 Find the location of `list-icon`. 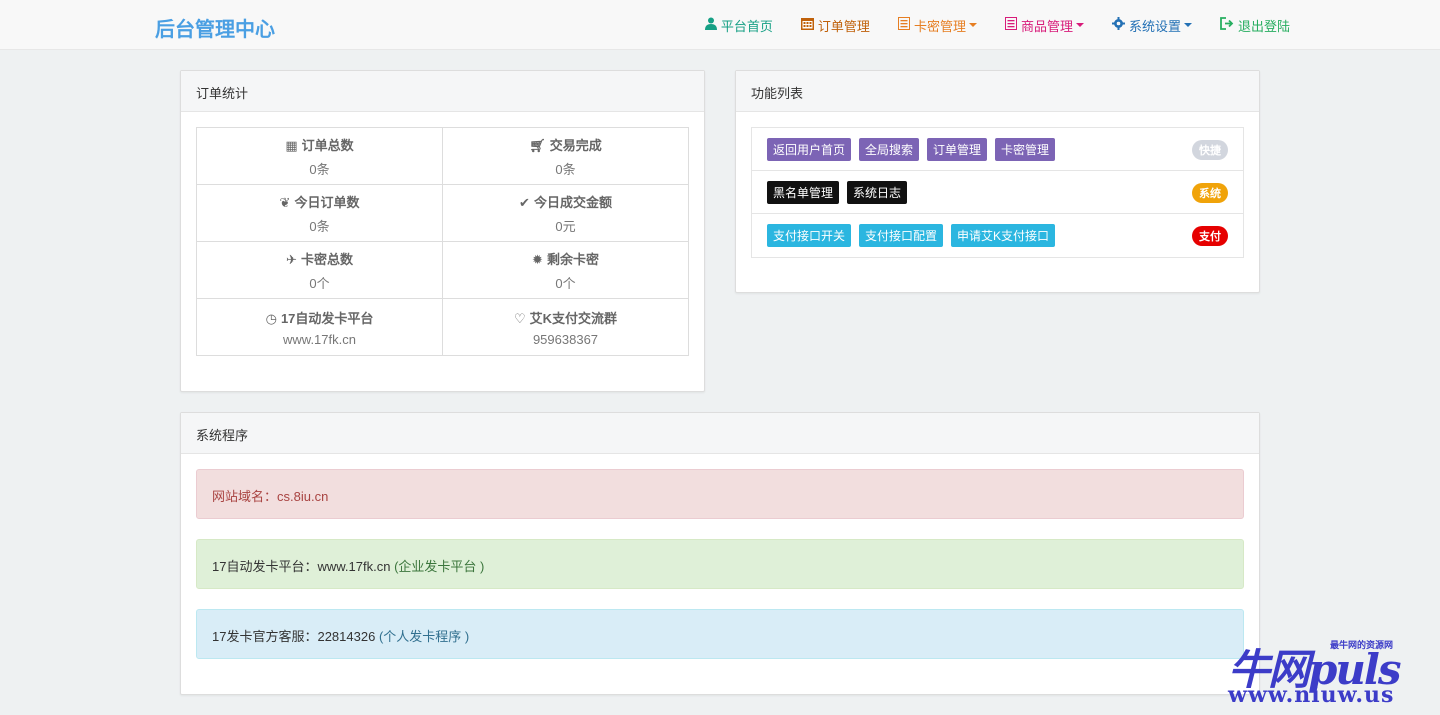

list-icon is located at coordinates (903, 25).